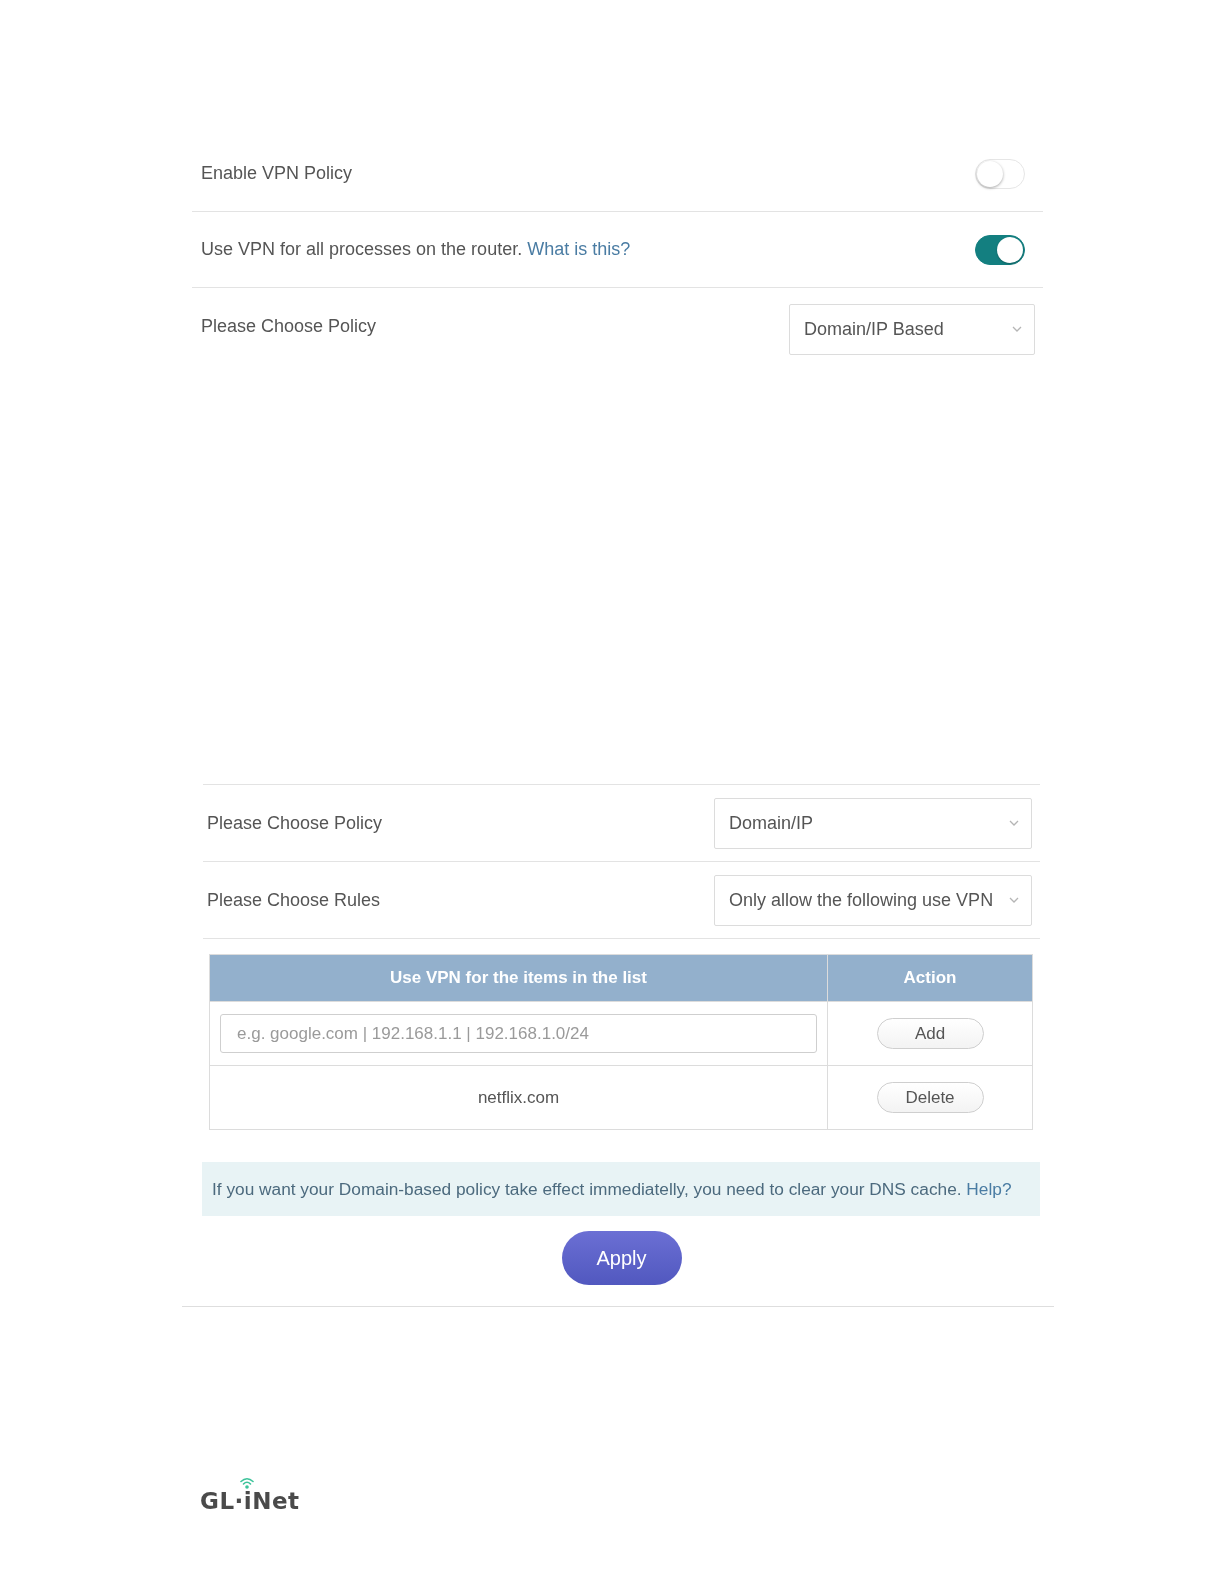 This screenshot has height=1584, width=1224. I want to click on column-header: Use VPN for the items in the list, so click(518, 978).